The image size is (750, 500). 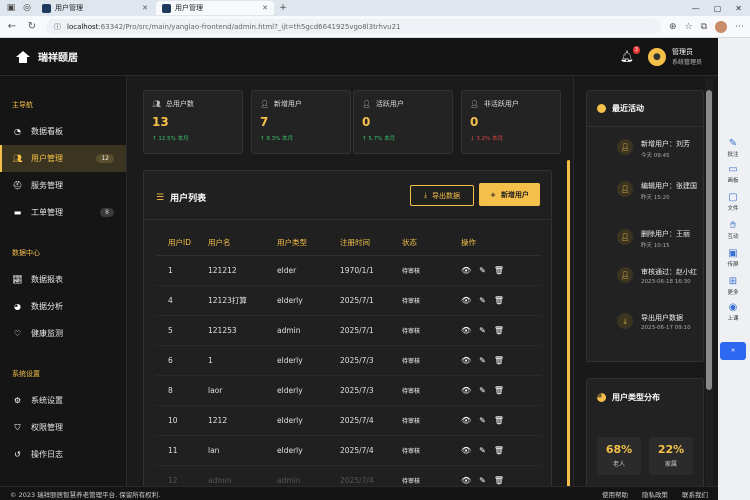 What do you see at coordinates (215, 8) in the screenshot?
I see `browser-tab-2: 用户管理 ✕` at bounding box center [215, 8].